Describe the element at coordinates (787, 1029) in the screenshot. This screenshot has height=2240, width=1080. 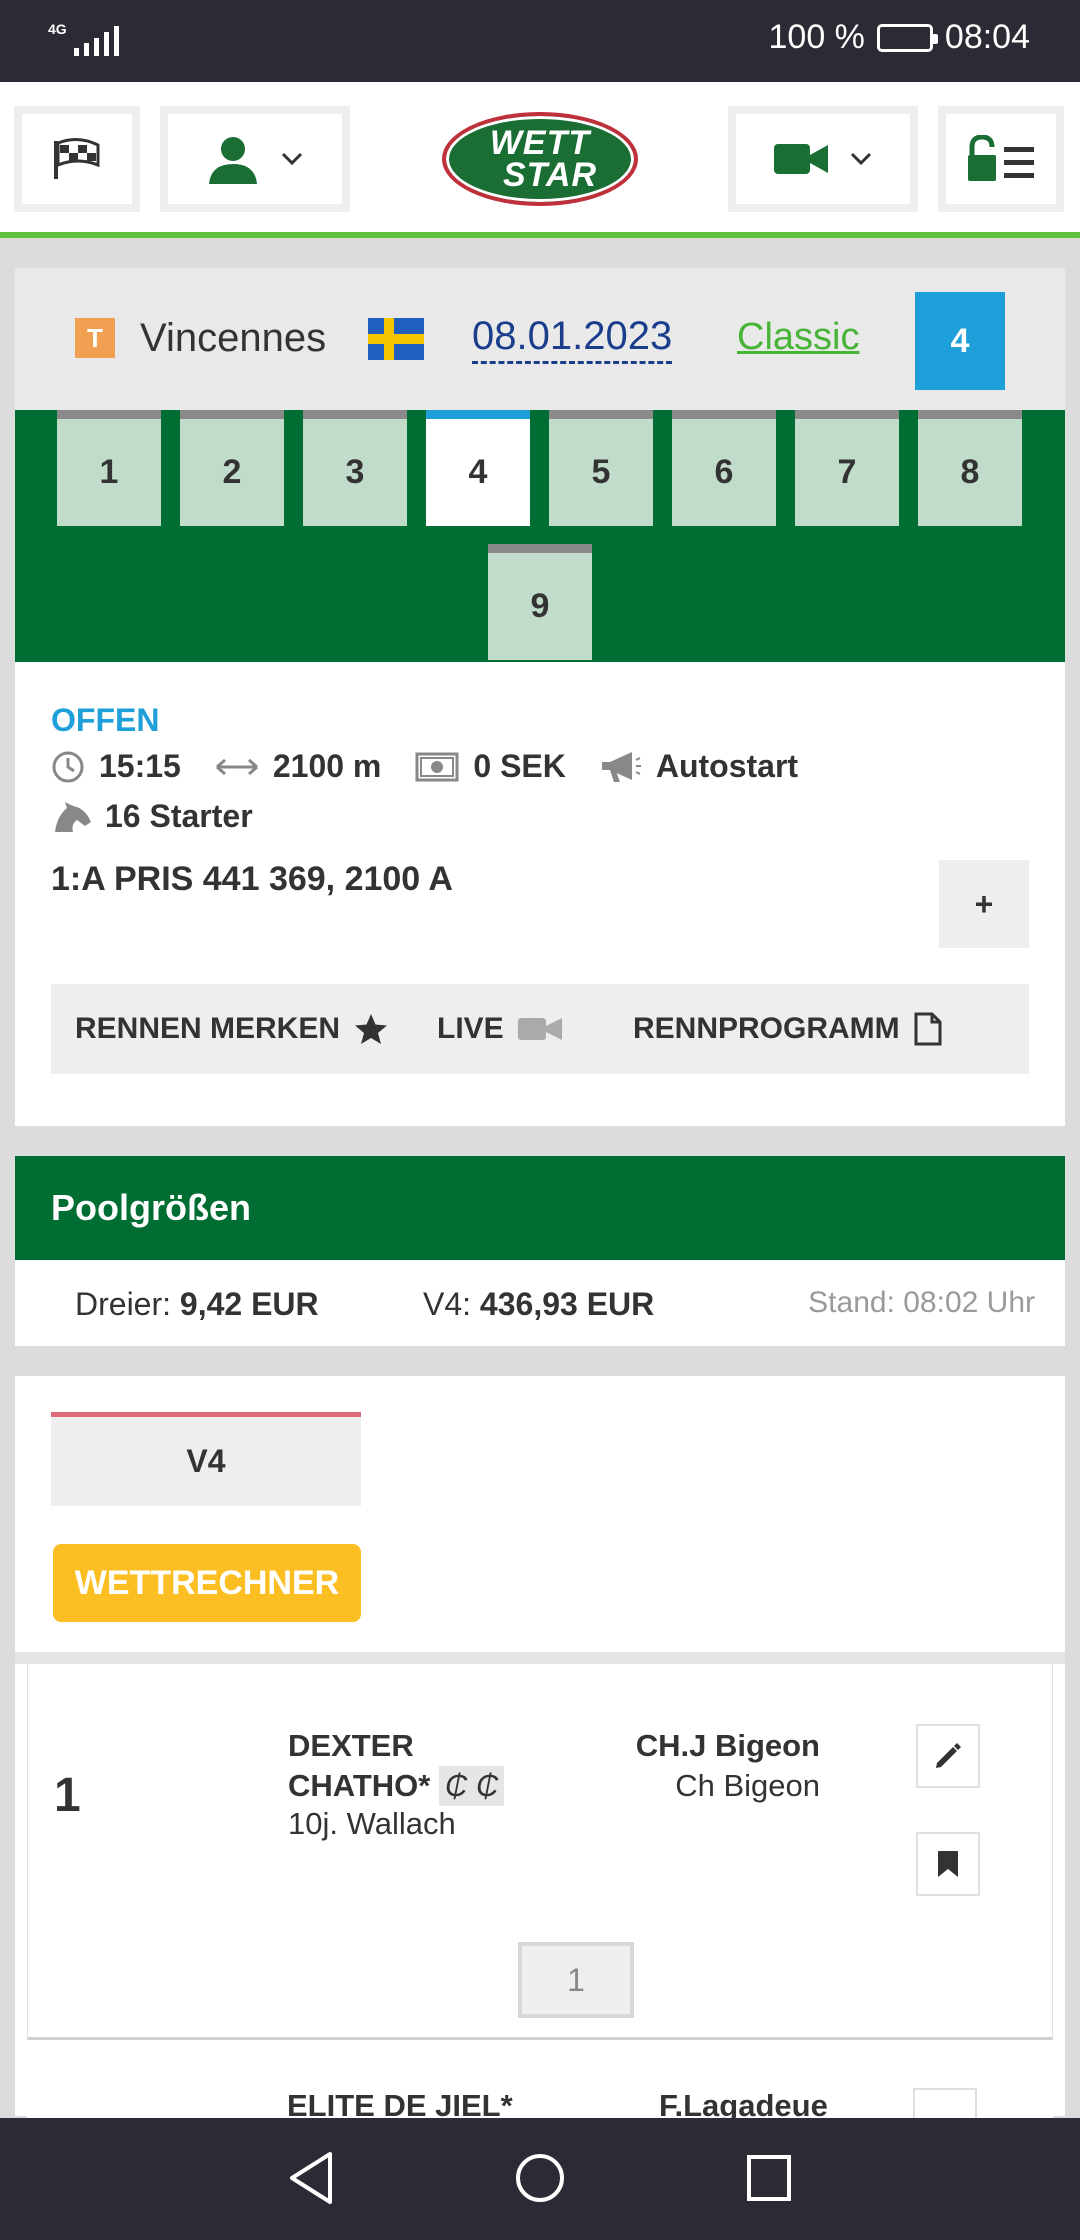
I see `race-program-button: RENNPROGRAMM` at that location.